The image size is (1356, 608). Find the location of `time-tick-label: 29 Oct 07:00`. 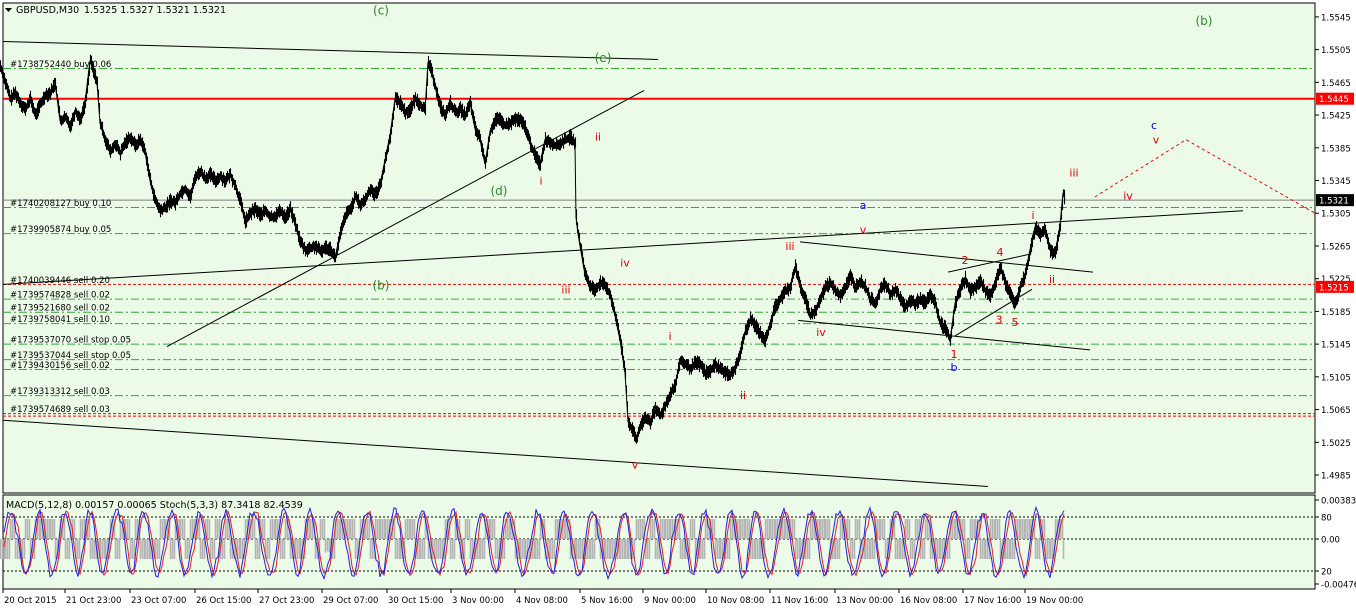

time-tick-label: 29 Oct 07:00 is located at coordinates (350, 601).